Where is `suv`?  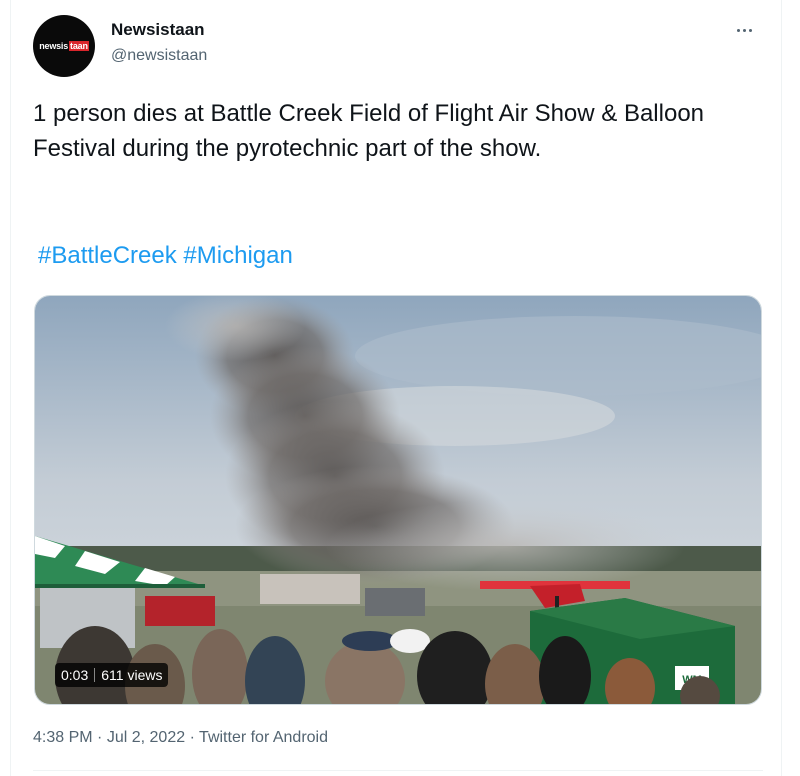 suv is located at coordinates (395, 602).